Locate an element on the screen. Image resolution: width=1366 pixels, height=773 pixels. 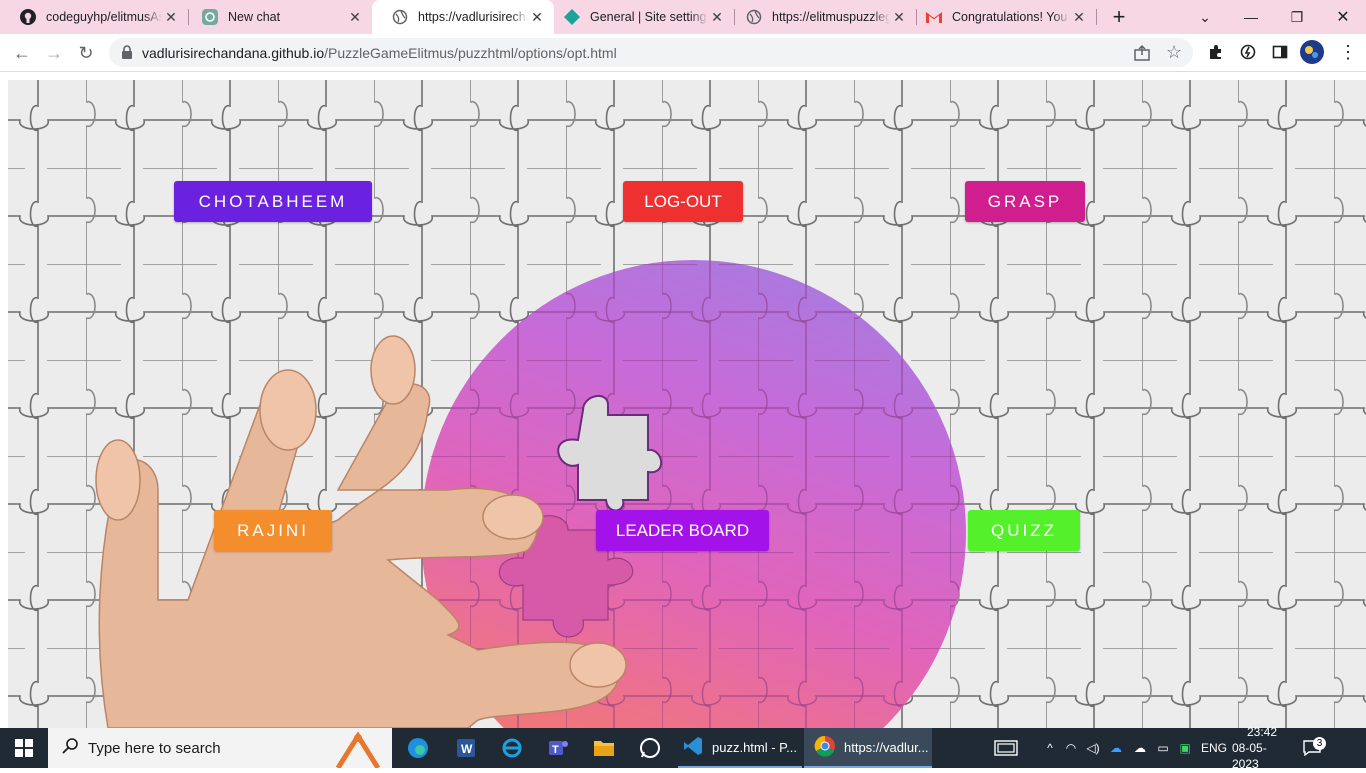
internet-explorer-icon is located at coordinates (512, 748).